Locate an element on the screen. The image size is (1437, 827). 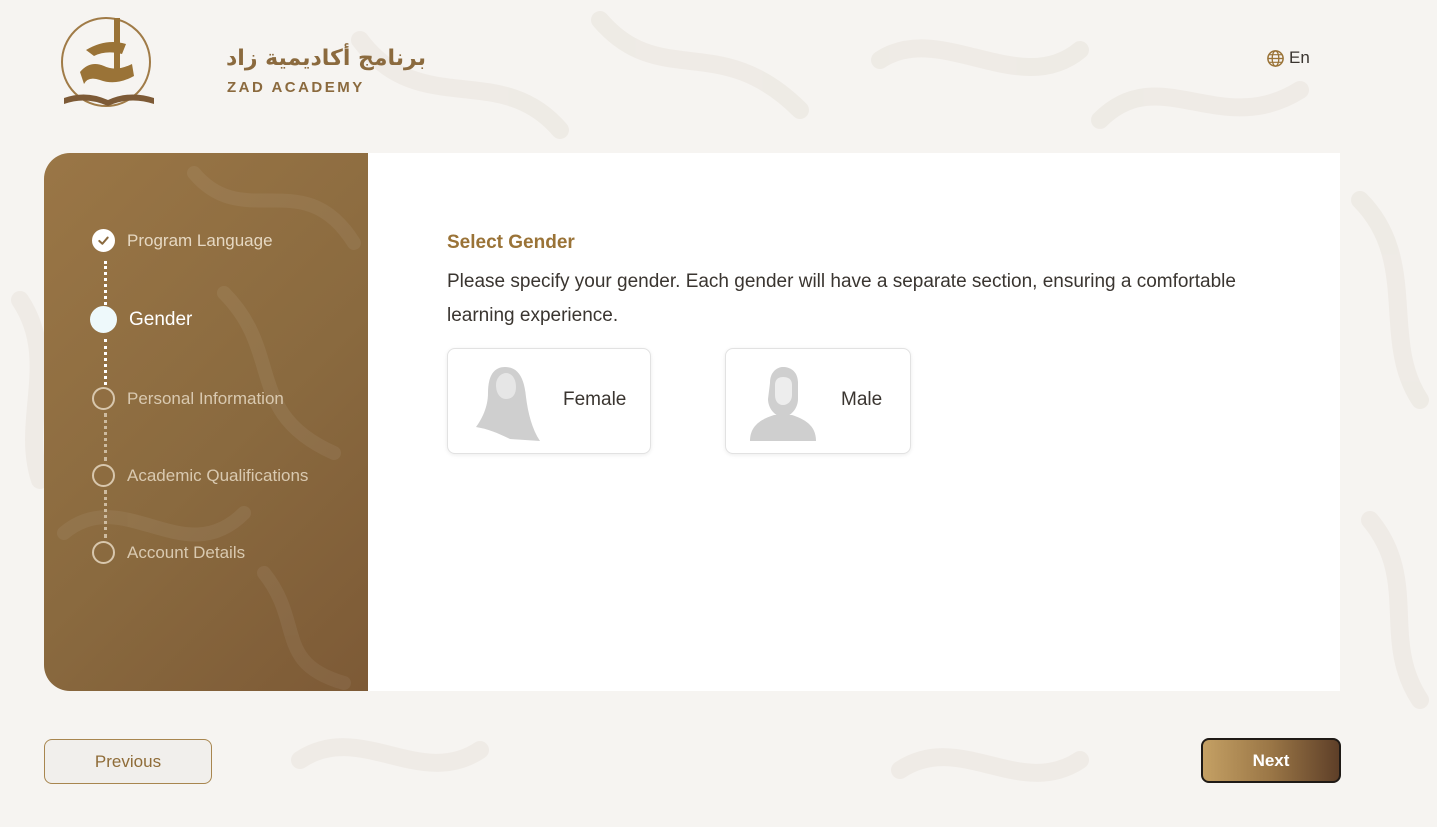
step-program-language: Program Language is located at coordinates (182, 240).